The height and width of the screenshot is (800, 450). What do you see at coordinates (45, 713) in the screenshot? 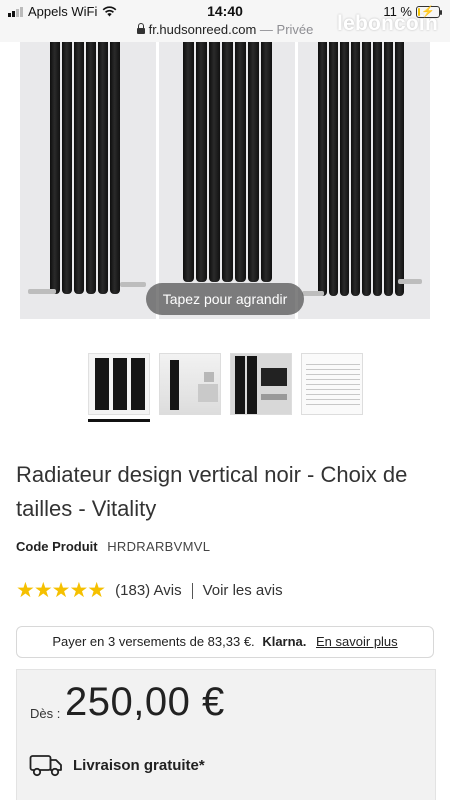
I see `price-from-label: Dès :` at bounding box center [45, 713].